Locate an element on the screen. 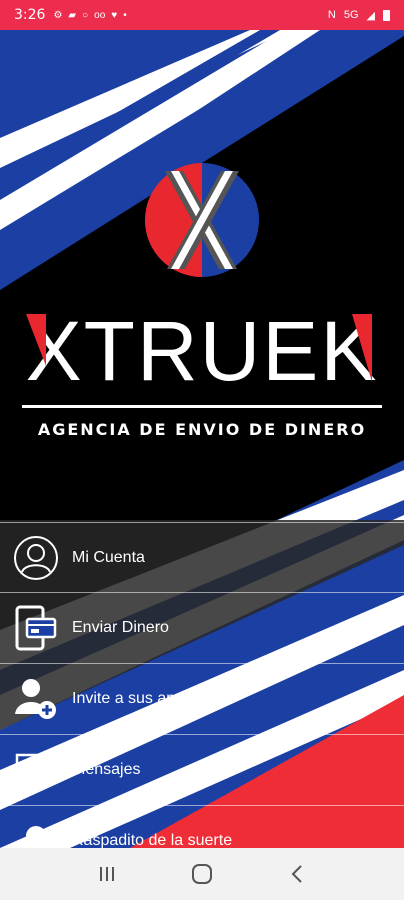 This screenshot has height=900, width=404. recent-apps-icon is located at coordinates (107, 874).